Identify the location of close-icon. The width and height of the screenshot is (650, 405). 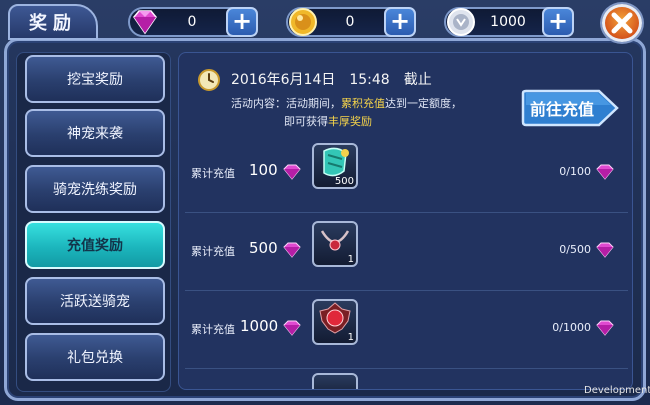
(622, 23).